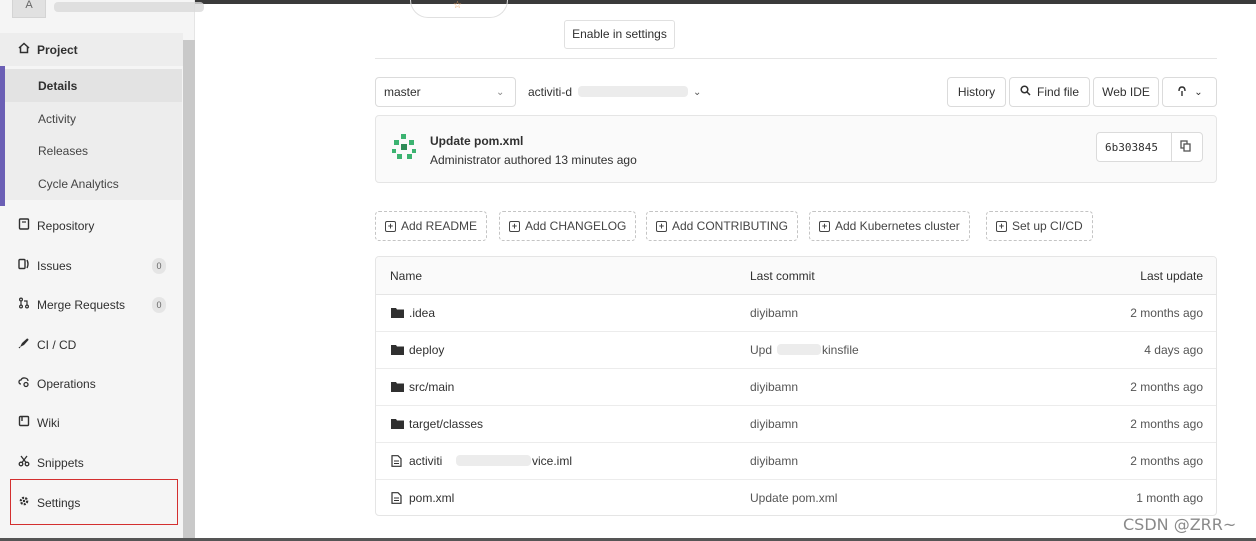 This screenshot has width=1256, height=541. I want to click on file-name: deploy, so click(426, 350).